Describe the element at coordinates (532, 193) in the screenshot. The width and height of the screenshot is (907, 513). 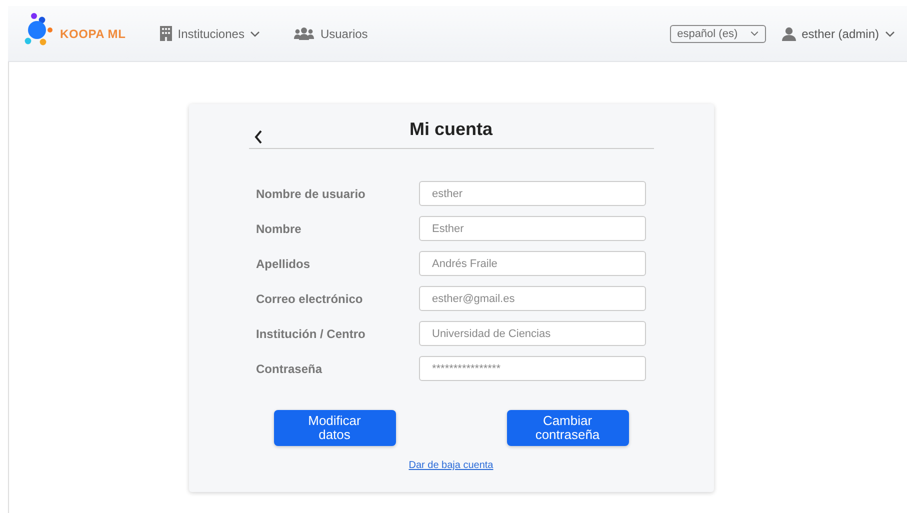
I see `input-field: esther` at that location.